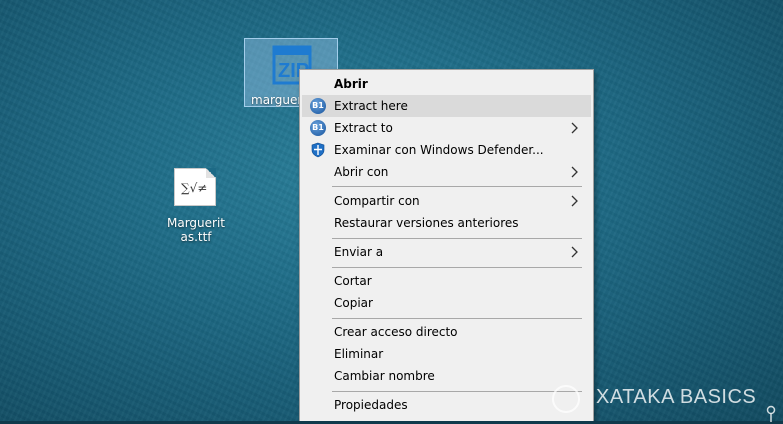 This screenshot has height=424, width=783. Describe the element at coordinates (446, 281) in the screenshot. I see `menu-item-cortar: Cortar` at that location.